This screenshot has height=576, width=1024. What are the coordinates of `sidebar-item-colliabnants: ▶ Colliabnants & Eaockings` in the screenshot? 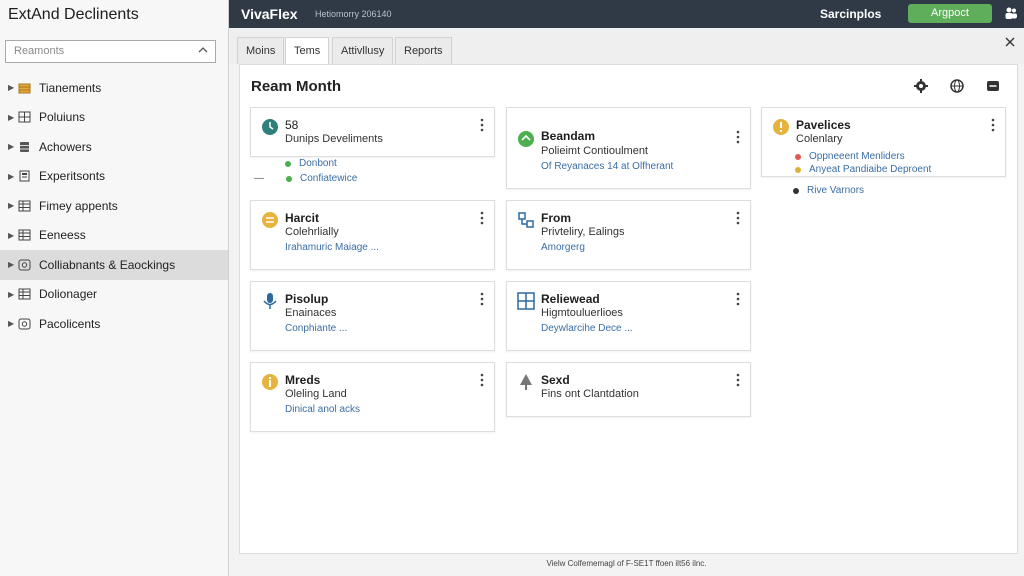 It's located at (114, 265).